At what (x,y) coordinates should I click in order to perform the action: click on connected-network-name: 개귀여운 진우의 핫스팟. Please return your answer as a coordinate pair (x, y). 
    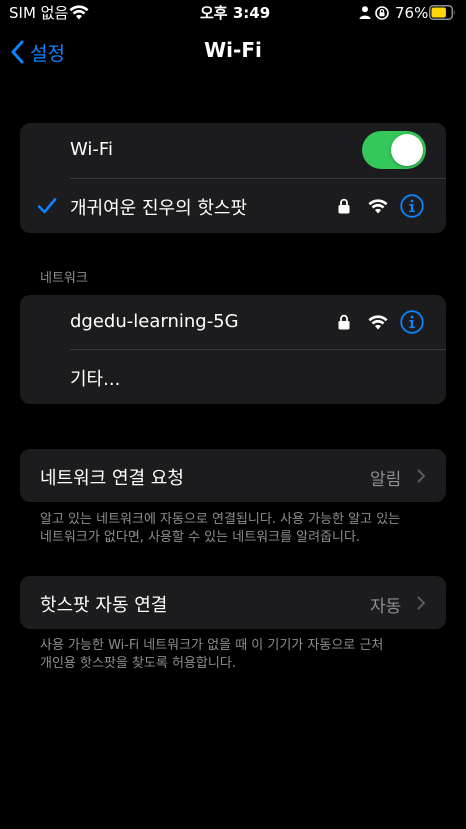
    Looking at the image, I should click on (159, 208).